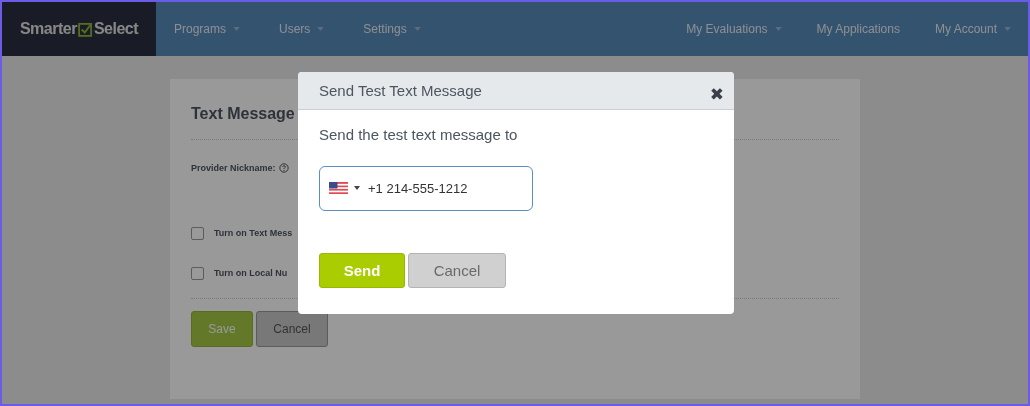  Describe the element at coordinates (283, 168) in the screenshot. I see `help-icon` at that location.